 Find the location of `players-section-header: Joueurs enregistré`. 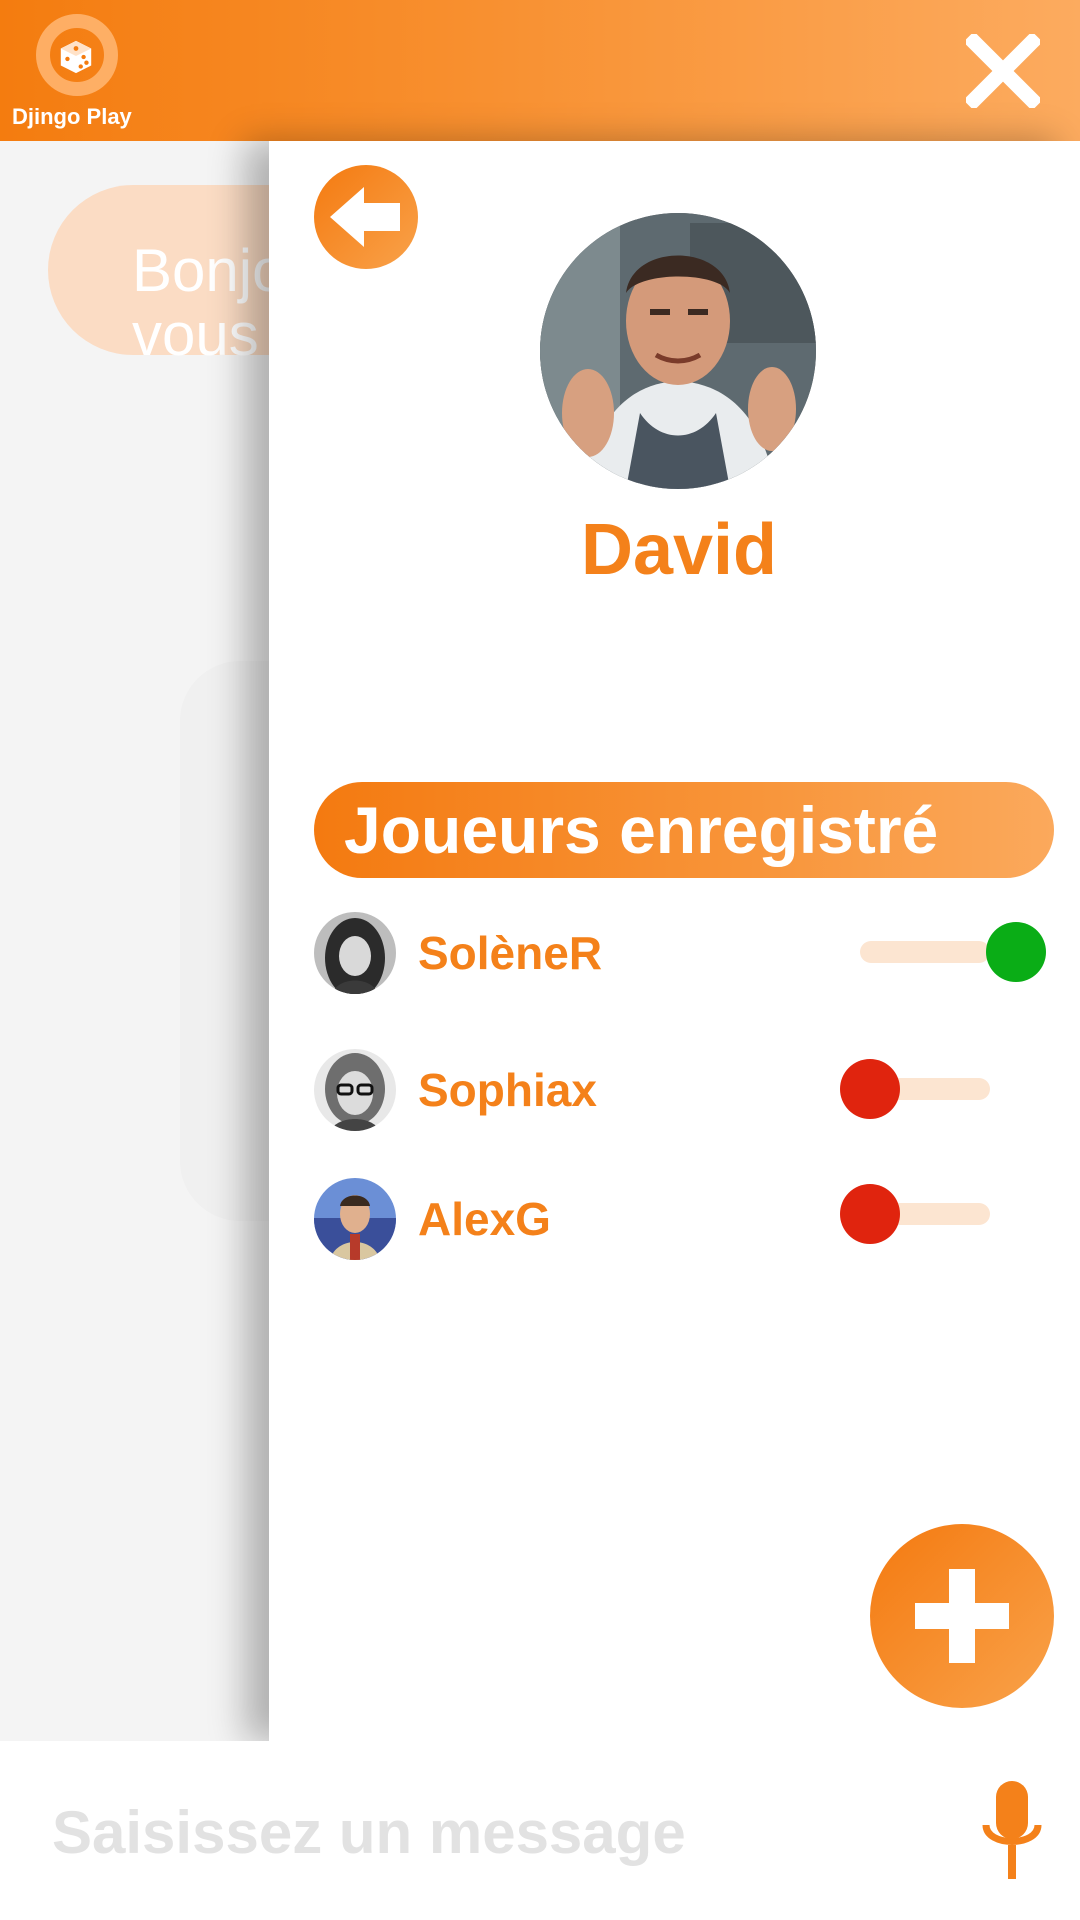

players-section-header: Joueurs enregistré is located at coordinates (684, 830).